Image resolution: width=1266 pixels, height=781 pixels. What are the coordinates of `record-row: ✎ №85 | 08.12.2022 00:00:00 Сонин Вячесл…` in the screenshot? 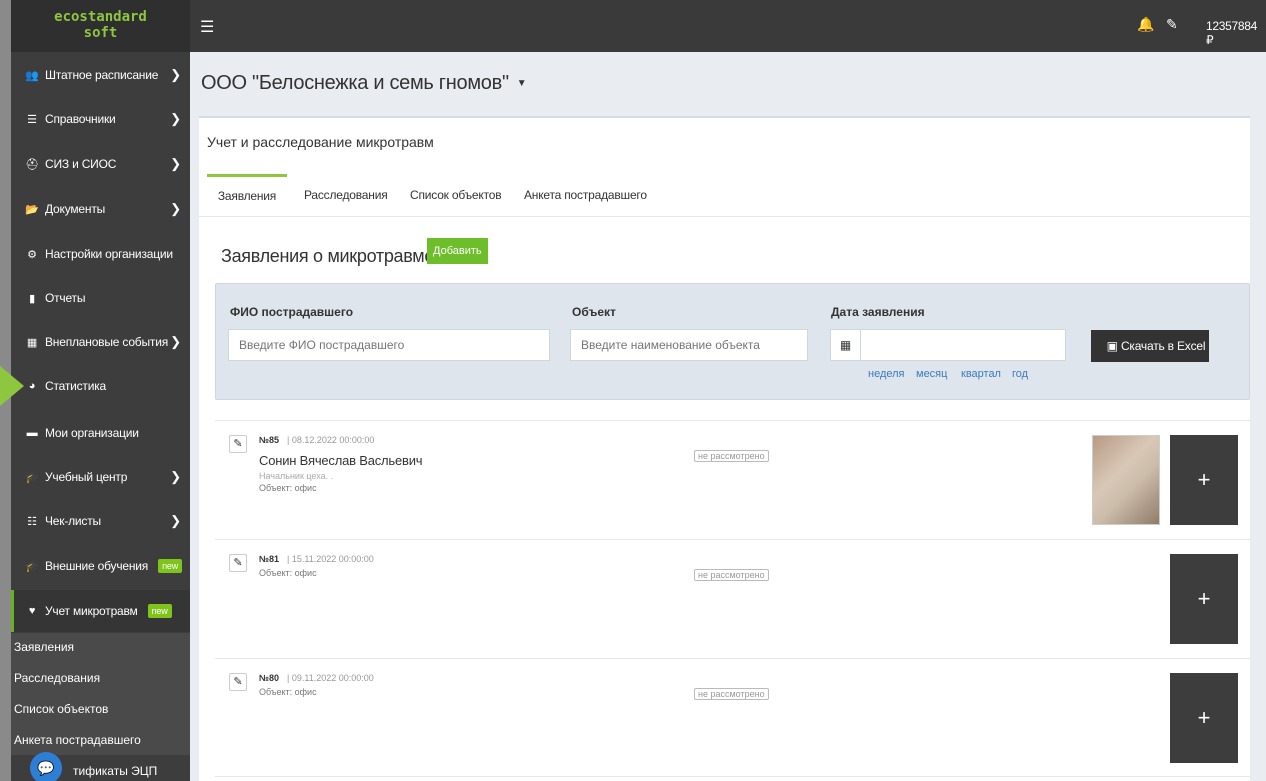 It's located at (732, 480).